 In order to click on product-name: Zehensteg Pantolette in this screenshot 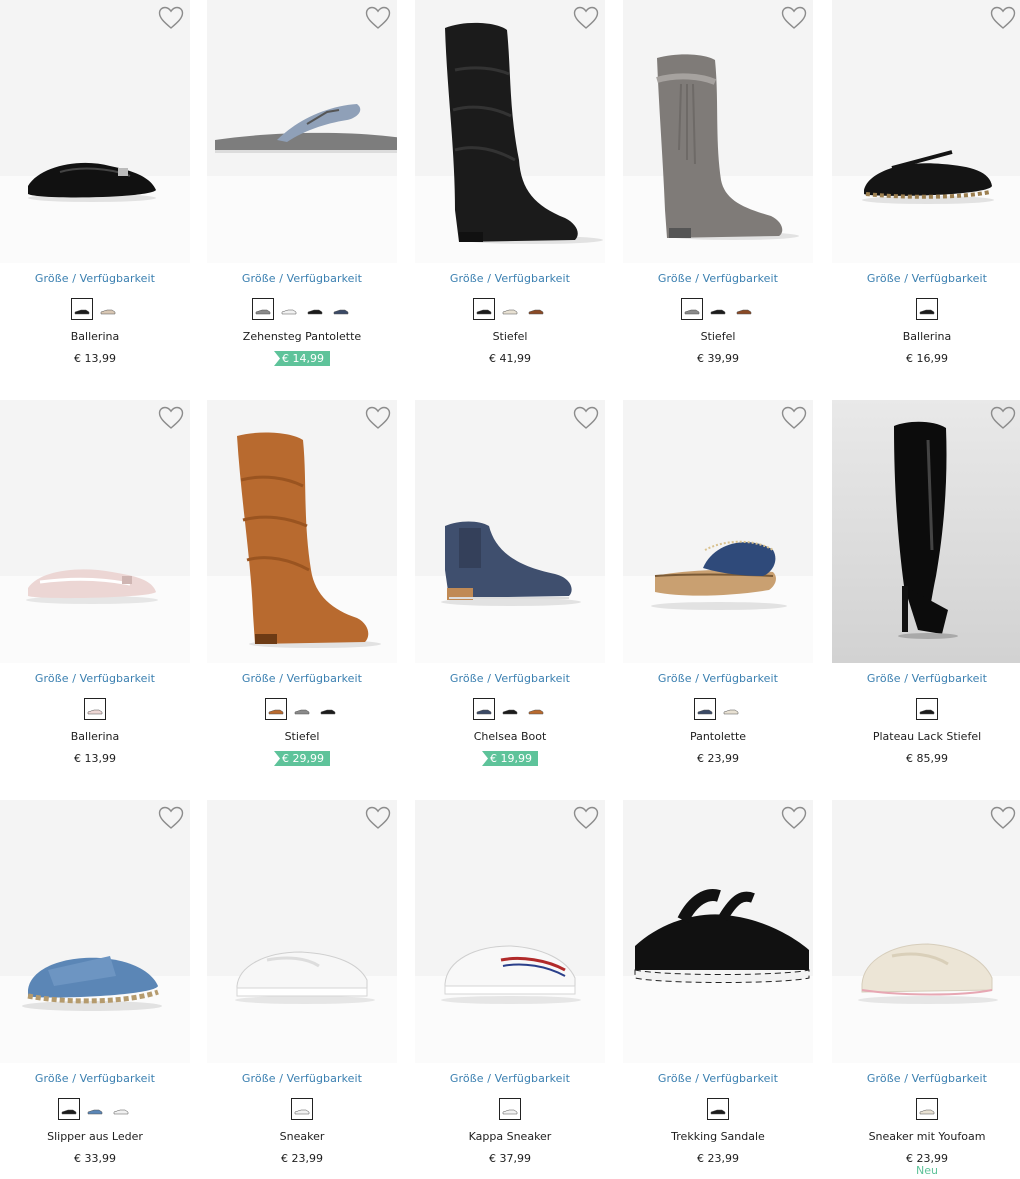, I will do `click(302, 336)`.